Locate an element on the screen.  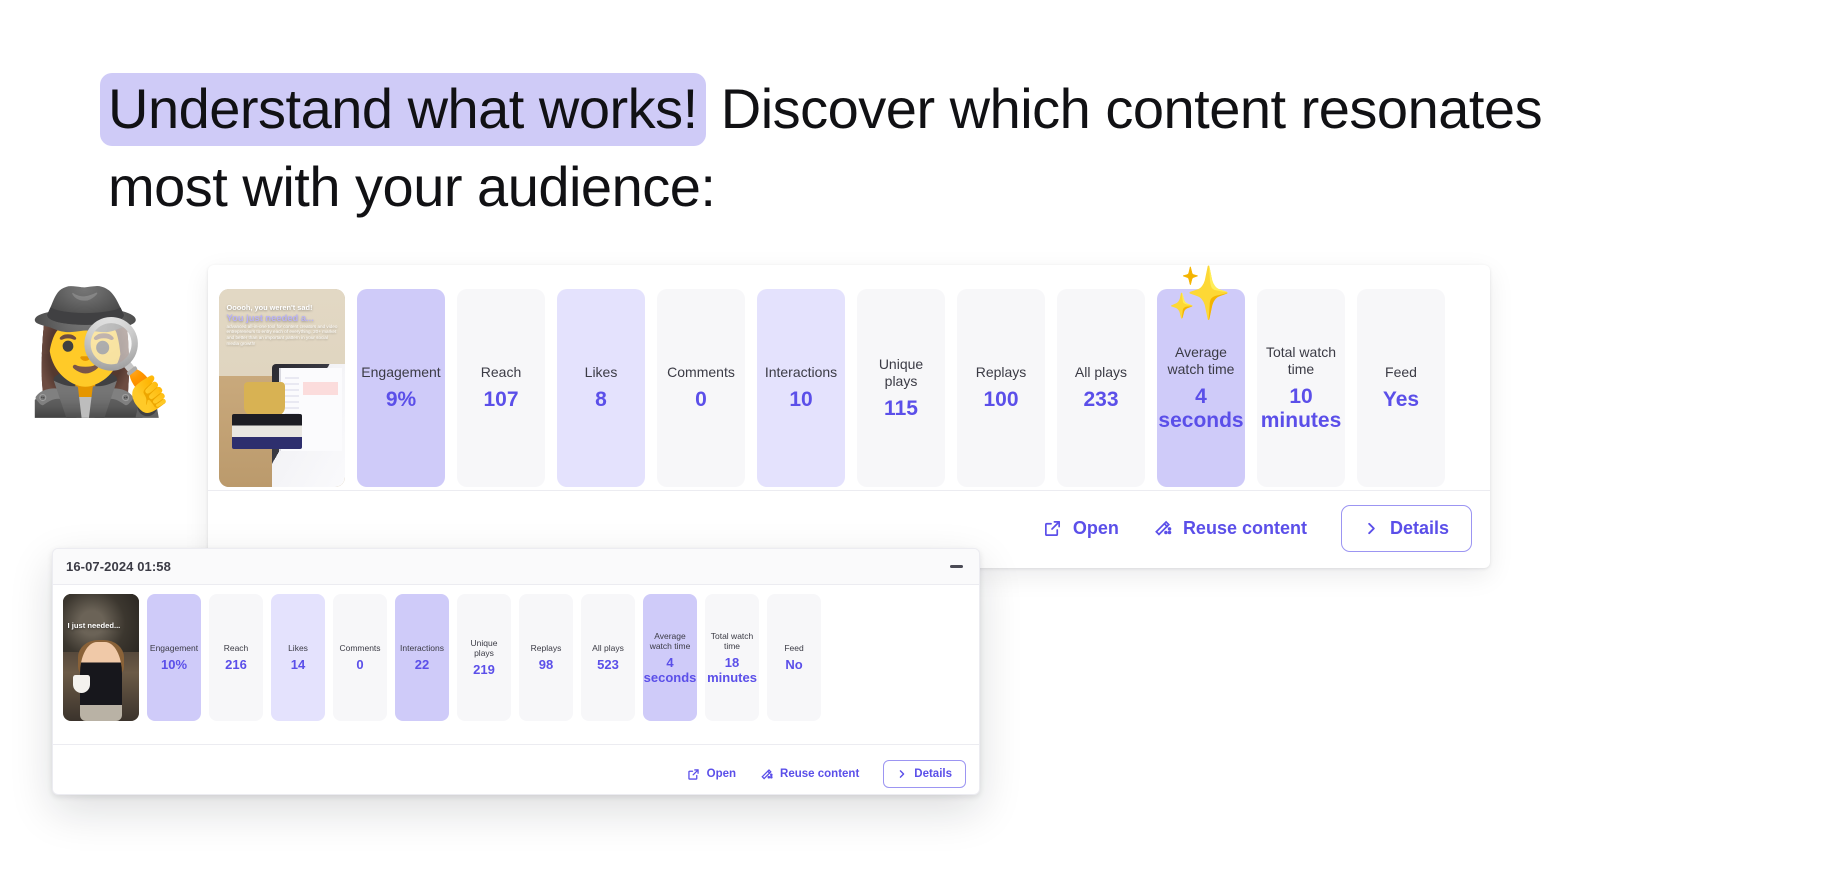
metric-value: 10 minutes is located at coordinates (1301, 408).